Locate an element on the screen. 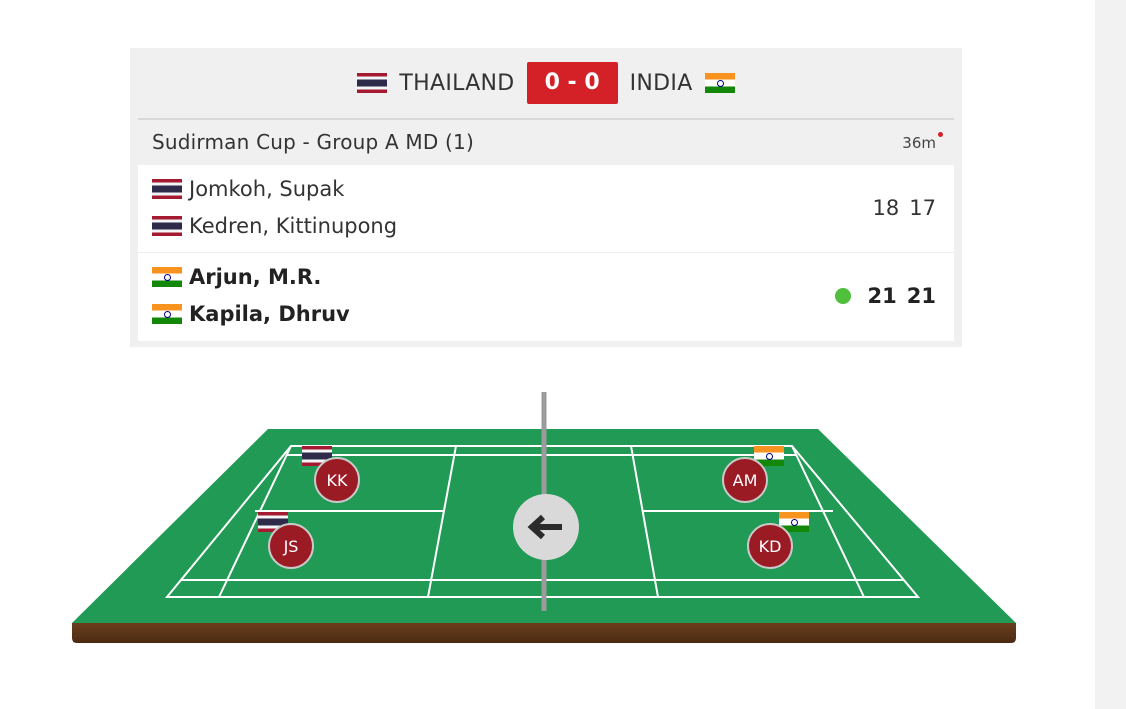 The image size is (1126, 709). team-score-badge: 0 - 0 is located at coordinates (572, 83).